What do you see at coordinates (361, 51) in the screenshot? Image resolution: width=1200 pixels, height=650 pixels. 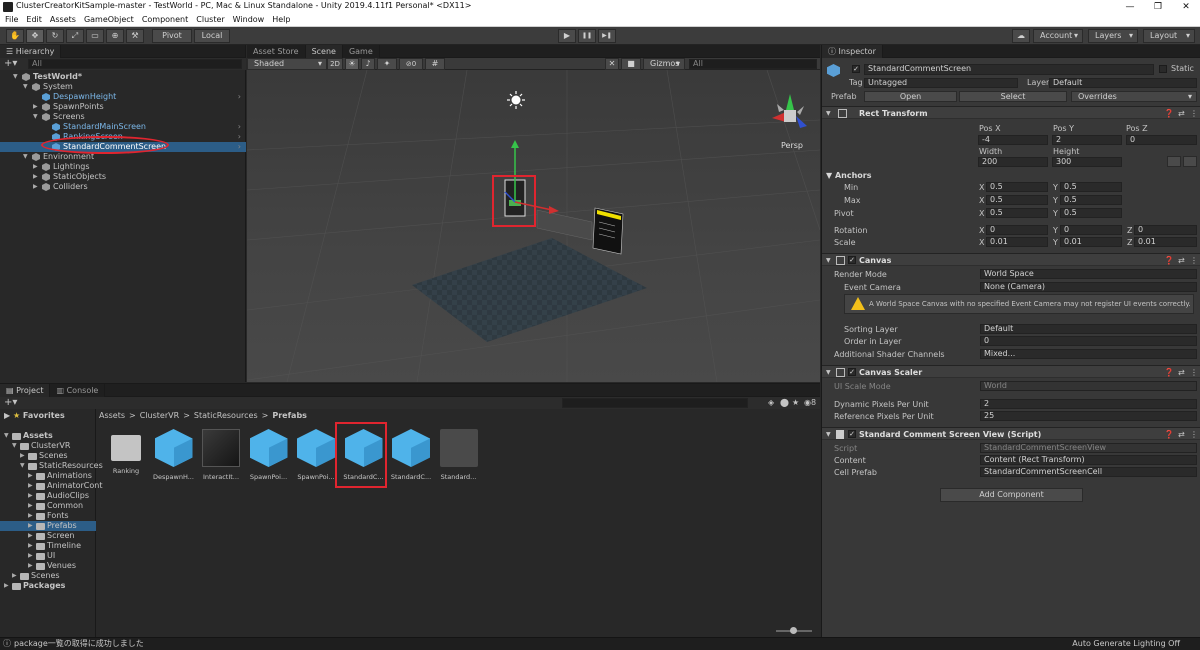 I see `tab-game: Game` at bounding box center [361, 51].